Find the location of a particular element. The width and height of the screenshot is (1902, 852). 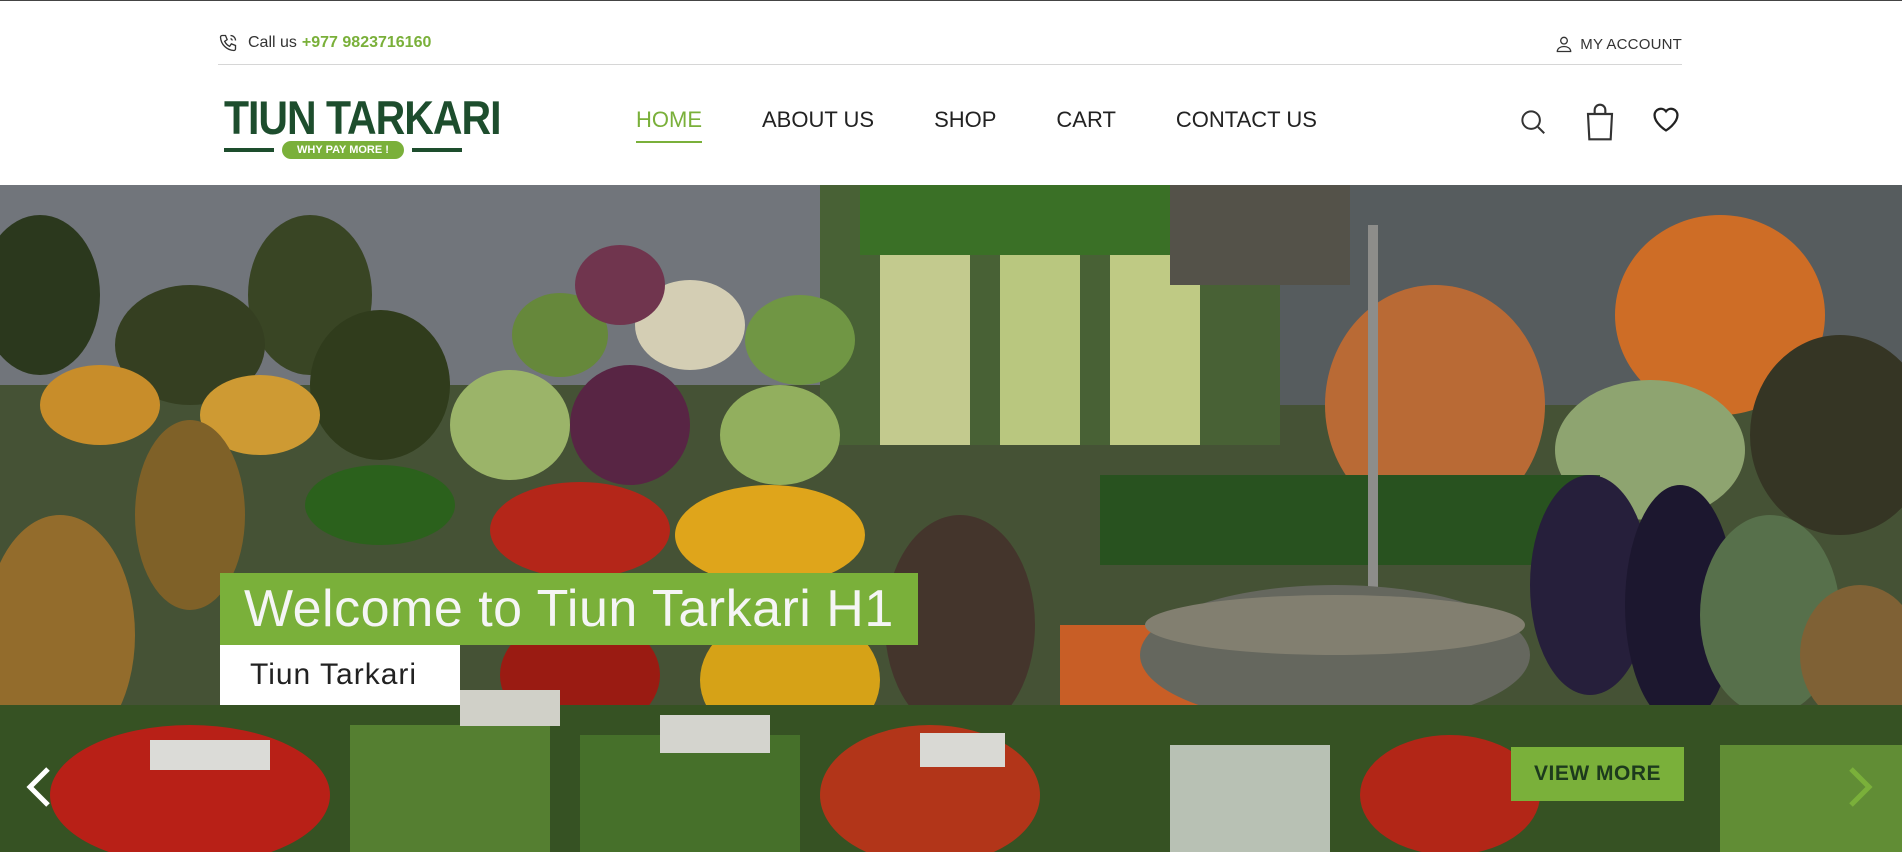

heart-icon is located at coordinates (1666, 119).